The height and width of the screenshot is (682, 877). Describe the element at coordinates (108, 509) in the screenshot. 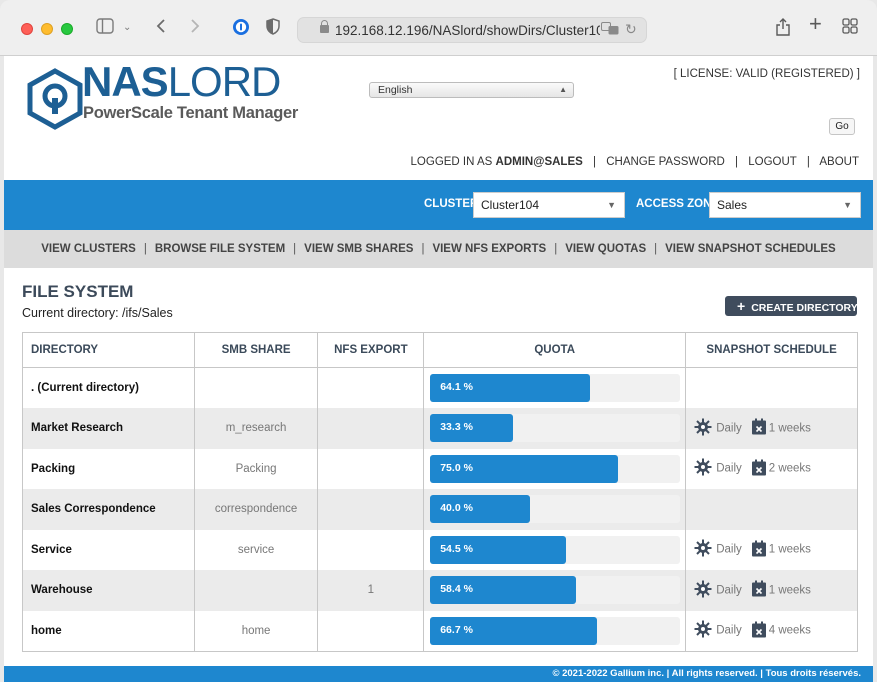

I see `directory-name: Sales Correspondence` at that location.